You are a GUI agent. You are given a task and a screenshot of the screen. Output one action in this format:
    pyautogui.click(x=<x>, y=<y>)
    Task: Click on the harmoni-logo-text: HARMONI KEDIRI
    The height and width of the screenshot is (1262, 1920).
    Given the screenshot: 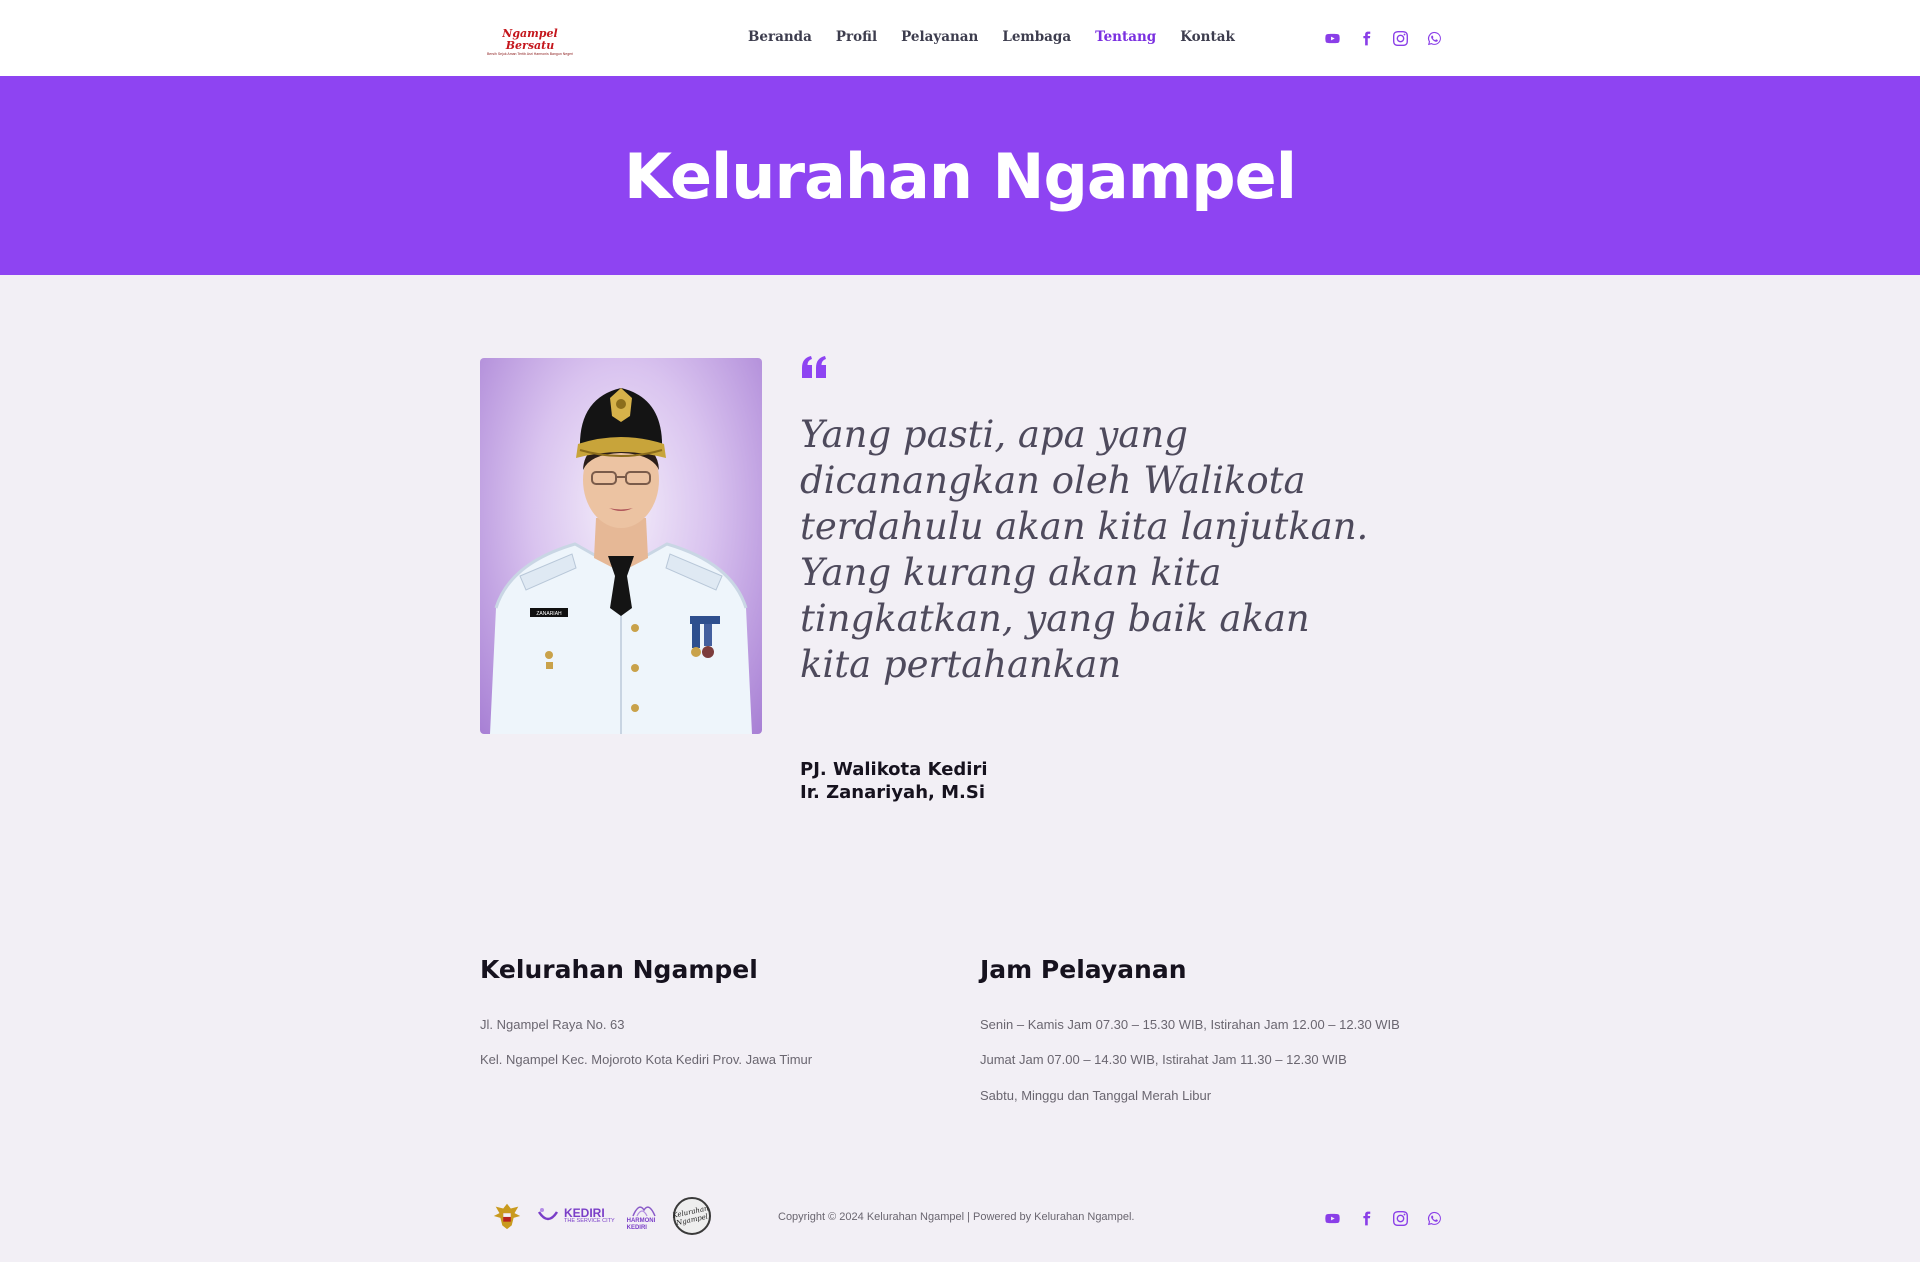 What is the action you would take?
    pyautogui.click(x=641, y=1224)
    